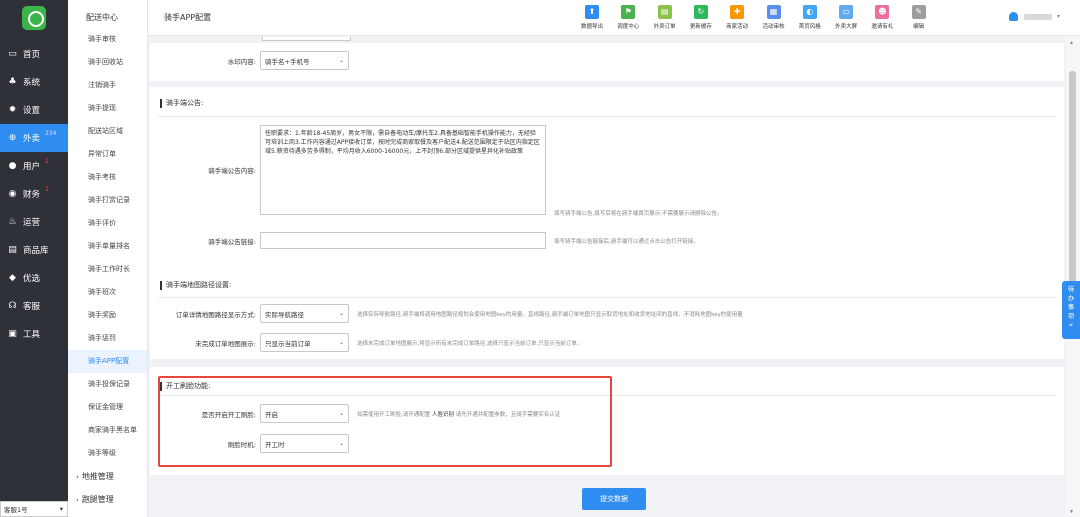 The image size is (1080, 517). I want to click on toolbar-button: ✚ 商家活动, so click(737, 17).